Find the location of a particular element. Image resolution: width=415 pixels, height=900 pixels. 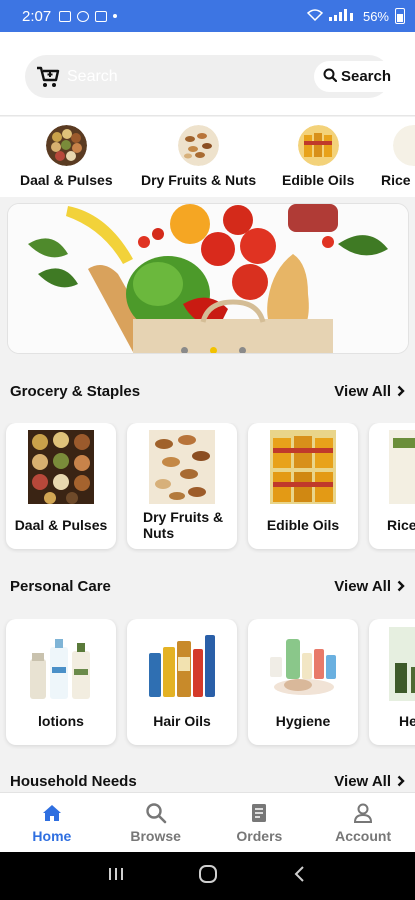

rice-image is located at coordinates (402, 467).